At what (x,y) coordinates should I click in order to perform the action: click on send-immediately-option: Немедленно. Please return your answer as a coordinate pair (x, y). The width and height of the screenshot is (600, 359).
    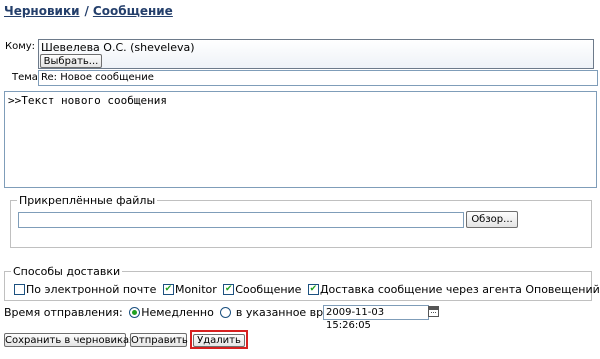
    Looking at the image, I should click on (170, 312).